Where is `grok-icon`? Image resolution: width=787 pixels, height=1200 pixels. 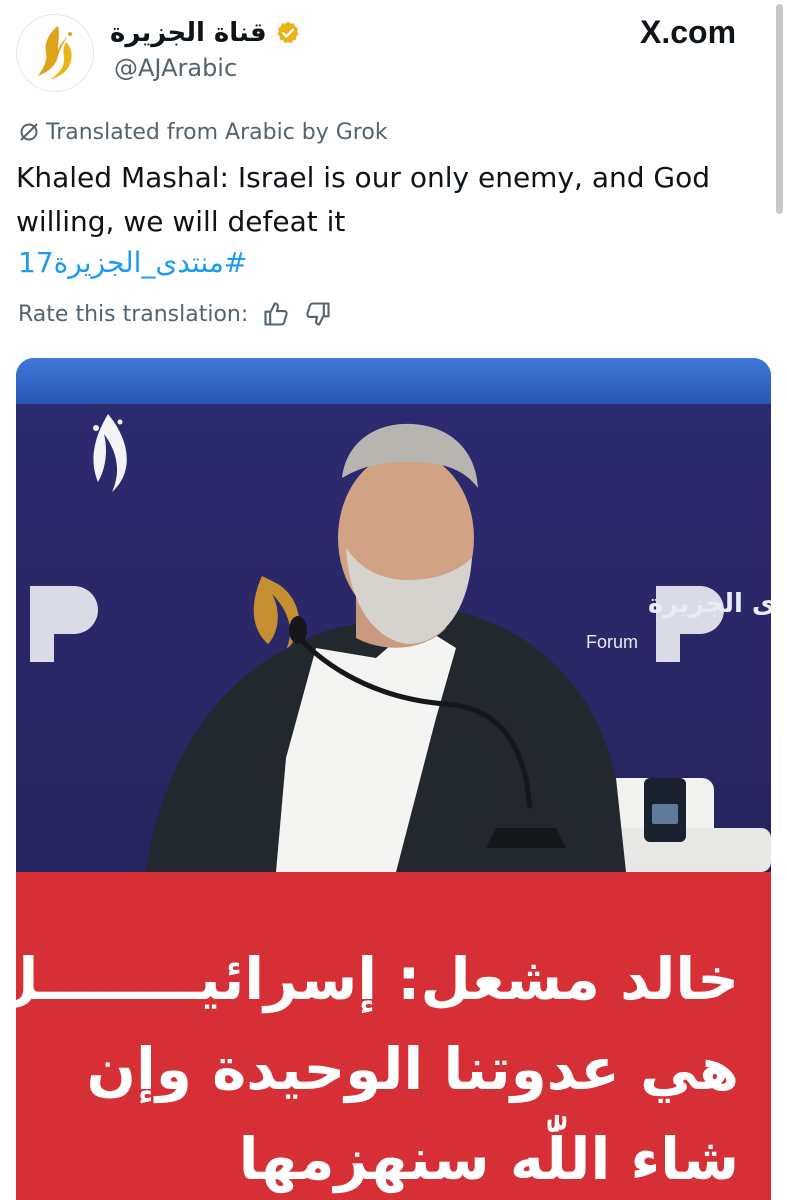 grok-icon is located at coordinates (29, 132).